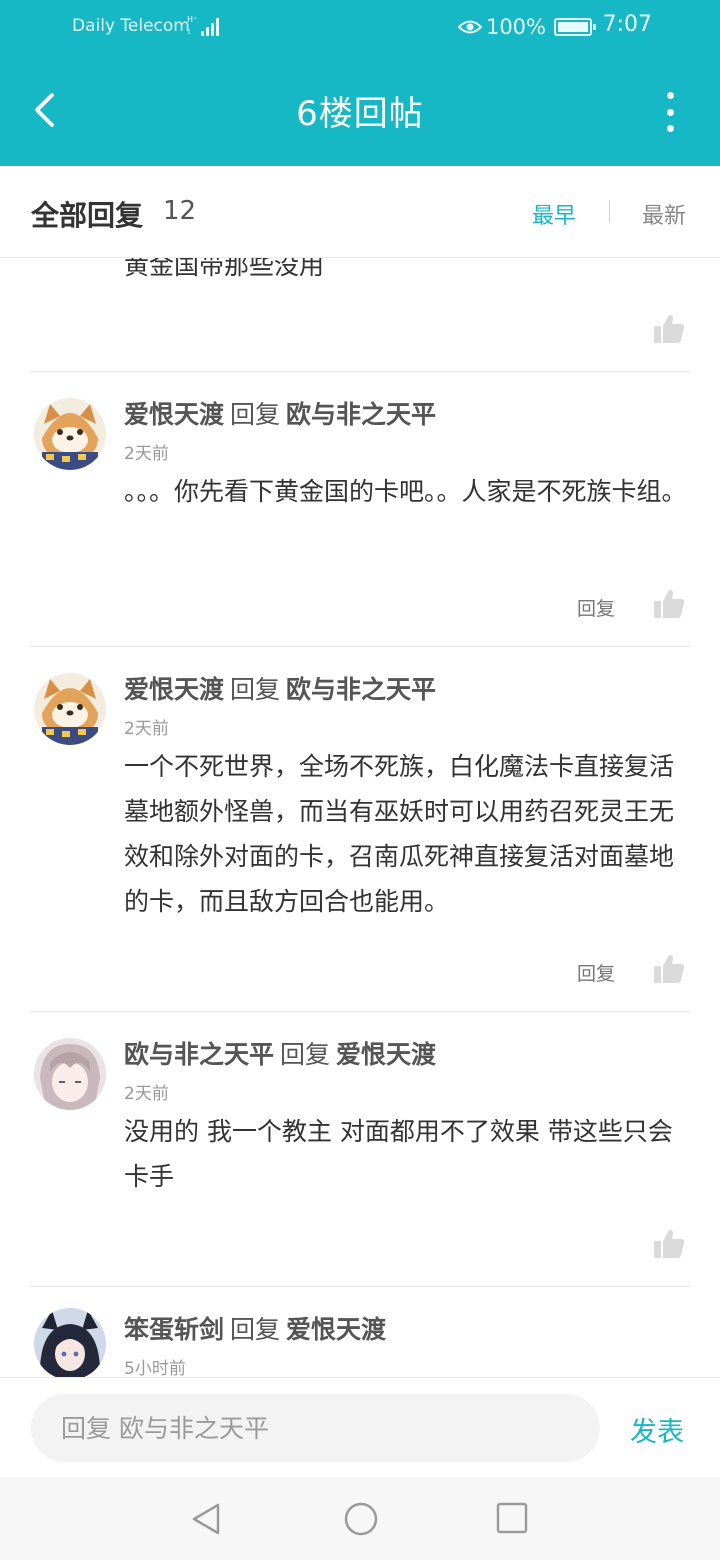 The image size is (720, 1560). Describe the element at coordinates (180, 211) in the screenshot. I see `replies-count: 12` at that location.